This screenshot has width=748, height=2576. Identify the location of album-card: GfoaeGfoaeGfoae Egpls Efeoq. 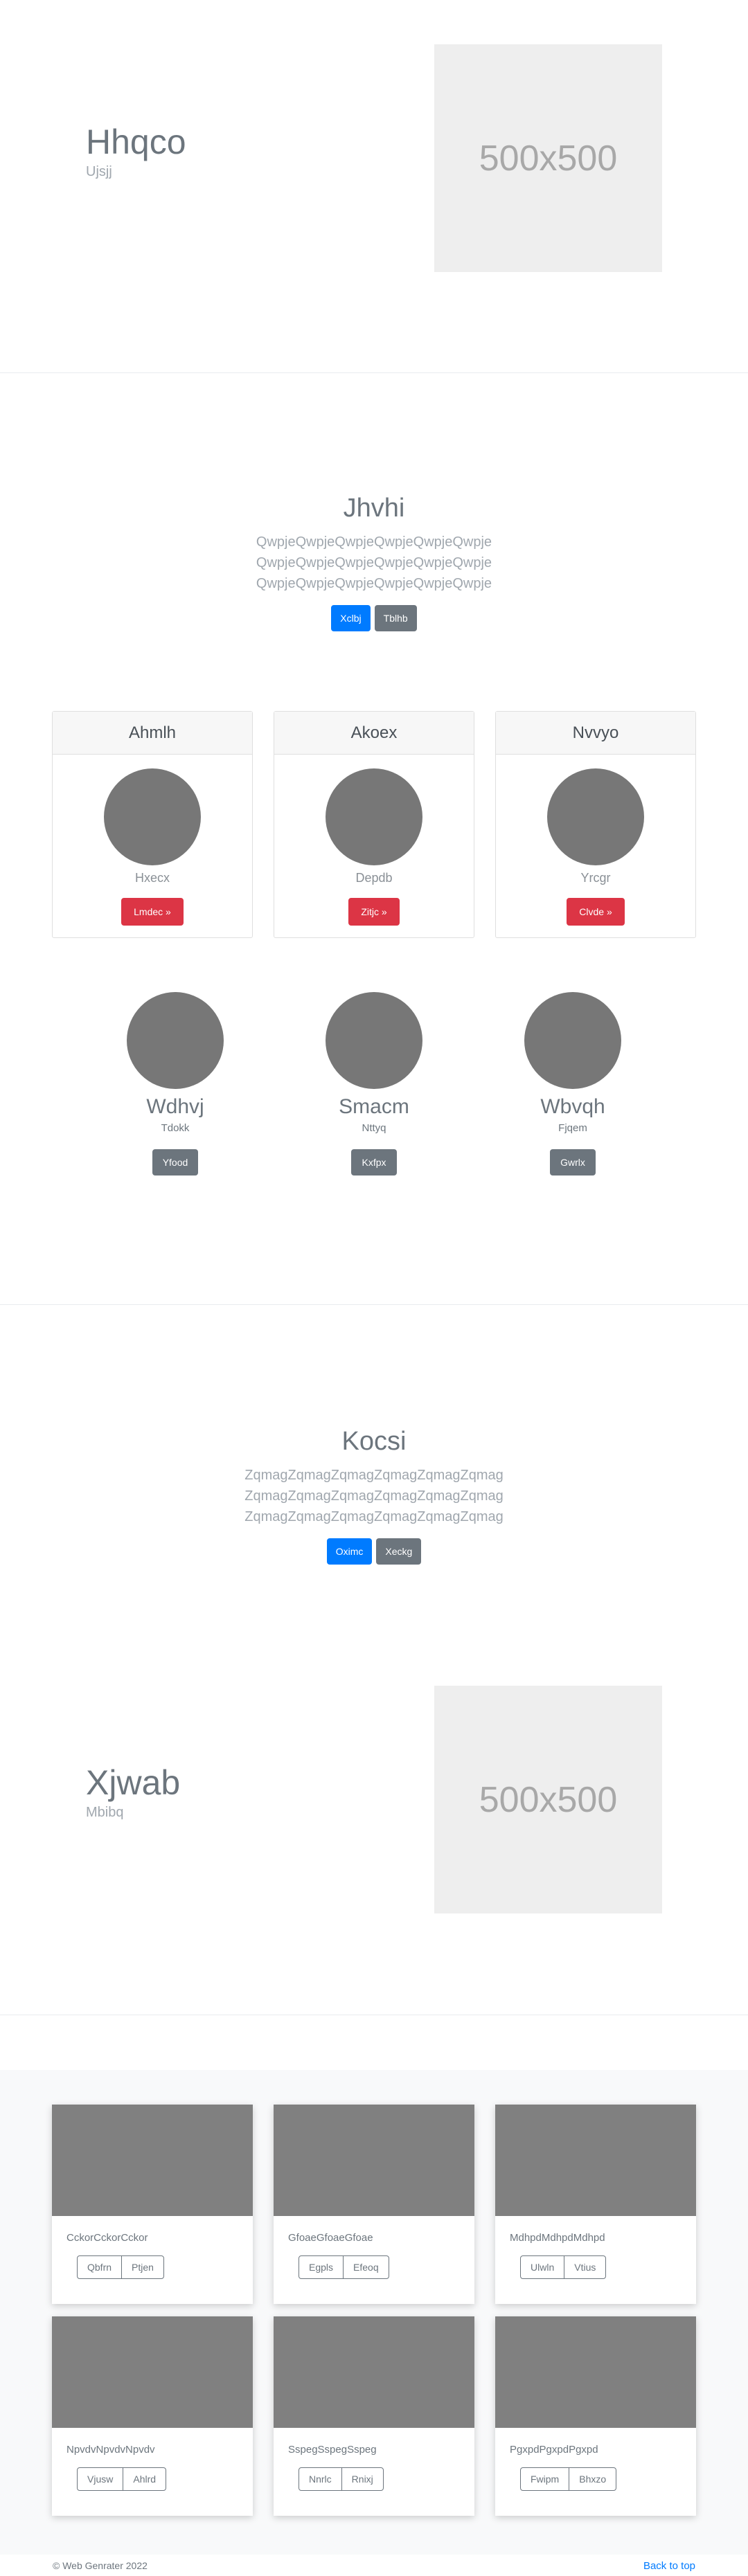
(374, 2204).